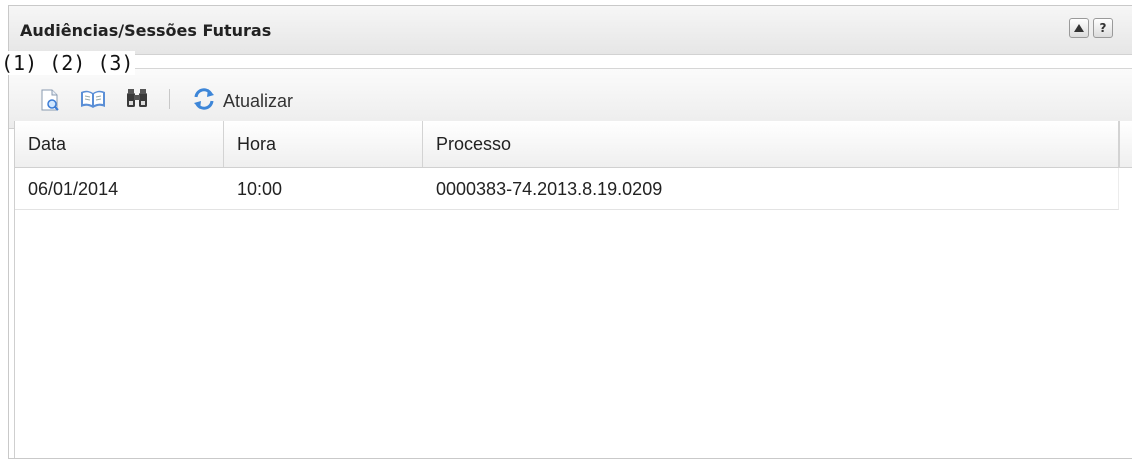 This screenshot has height=459, width=1132. I want to click on callout-numbers: (1) (2) (3), so click(68, 63).